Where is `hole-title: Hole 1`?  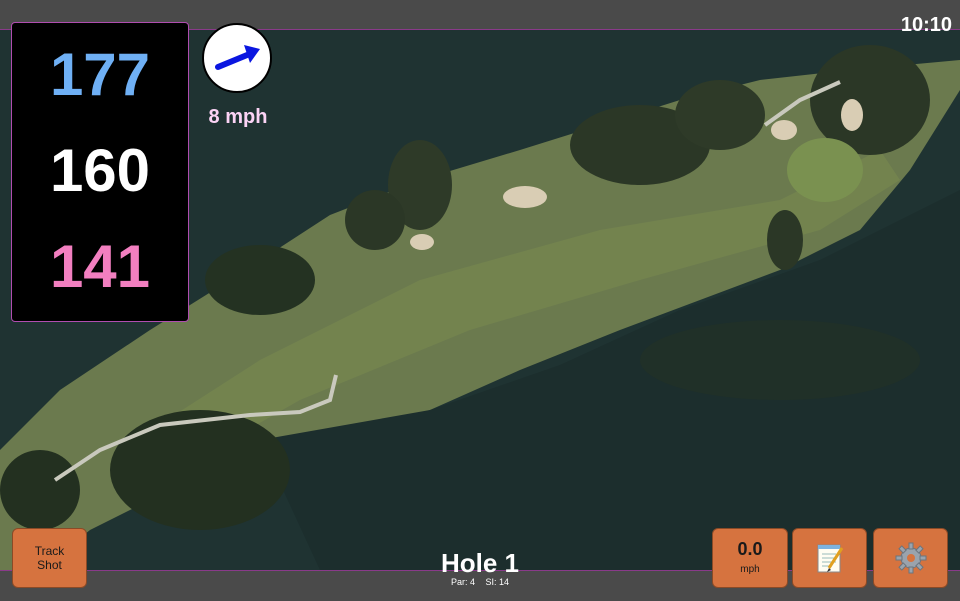
hole-title: Hole 1 is located at coordinates (480, 563).